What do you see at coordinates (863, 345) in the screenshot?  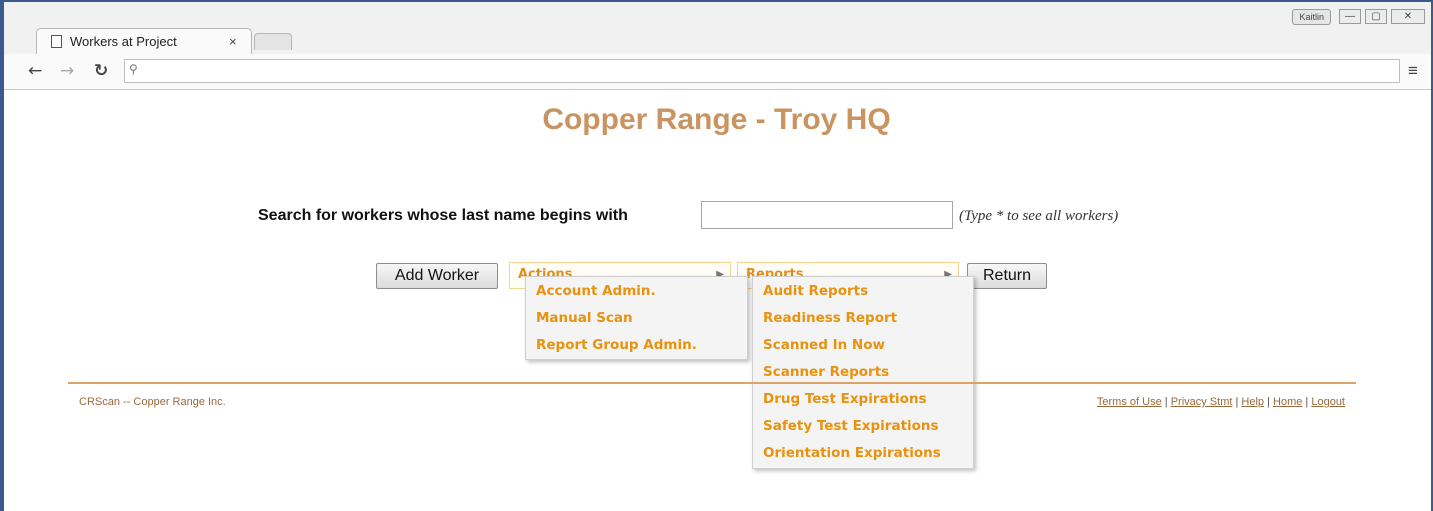 I see `menu-item-scanned-in-now: Scanned In Now` at bounding box center [863, 345].